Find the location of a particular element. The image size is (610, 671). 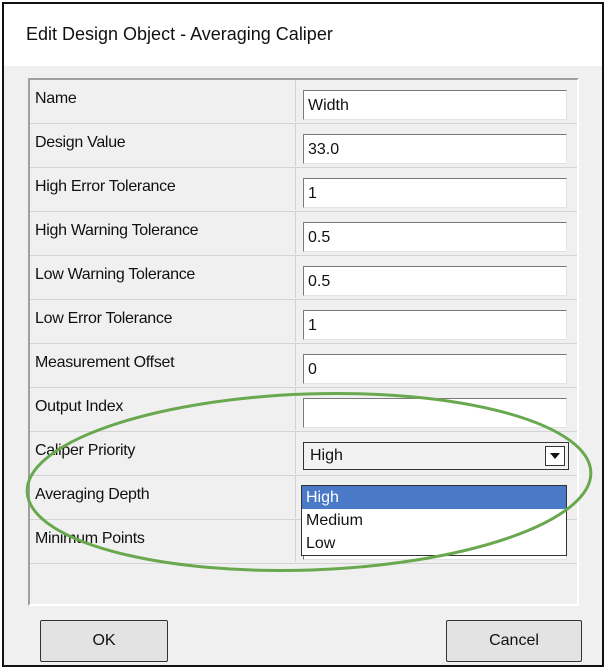

name-field: Width is located at coordinates (435, 105).